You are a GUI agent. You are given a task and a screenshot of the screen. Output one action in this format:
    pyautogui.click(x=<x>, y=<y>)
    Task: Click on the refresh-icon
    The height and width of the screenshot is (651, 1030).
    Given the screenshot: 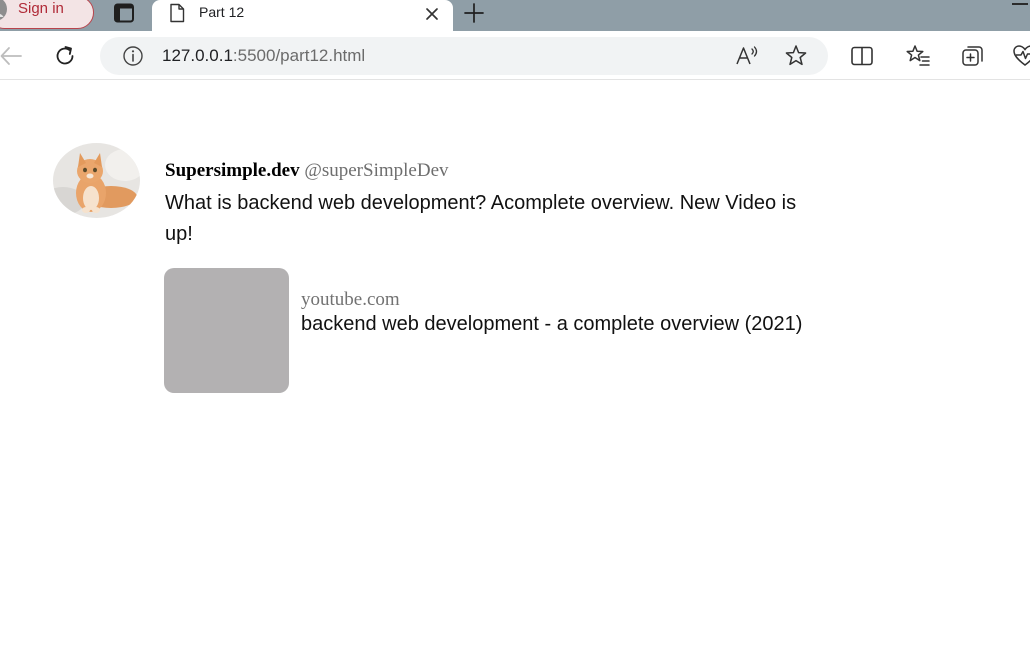 What is the action you would take?
    pyautogui.click(x=65, y=56)
    